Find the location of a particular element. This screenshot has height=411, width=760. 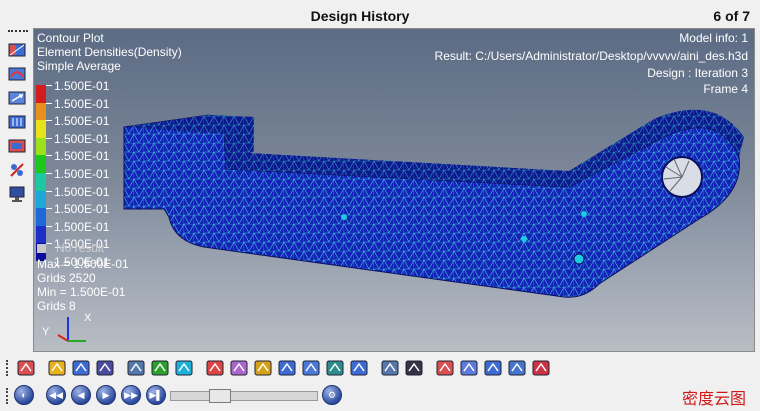

model-info: Model info: 1 is located at coordinates (713, 38).